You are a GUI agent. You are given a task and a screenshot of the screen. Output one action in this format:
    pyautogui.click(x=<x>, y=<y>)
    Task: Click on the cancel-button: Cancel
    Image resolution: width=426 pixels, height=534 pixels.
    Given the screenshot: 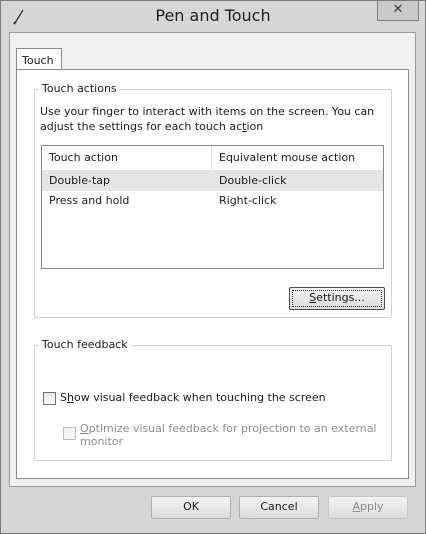 What is the action you would take?
    pyautogui.click(x=279, y=507)
    